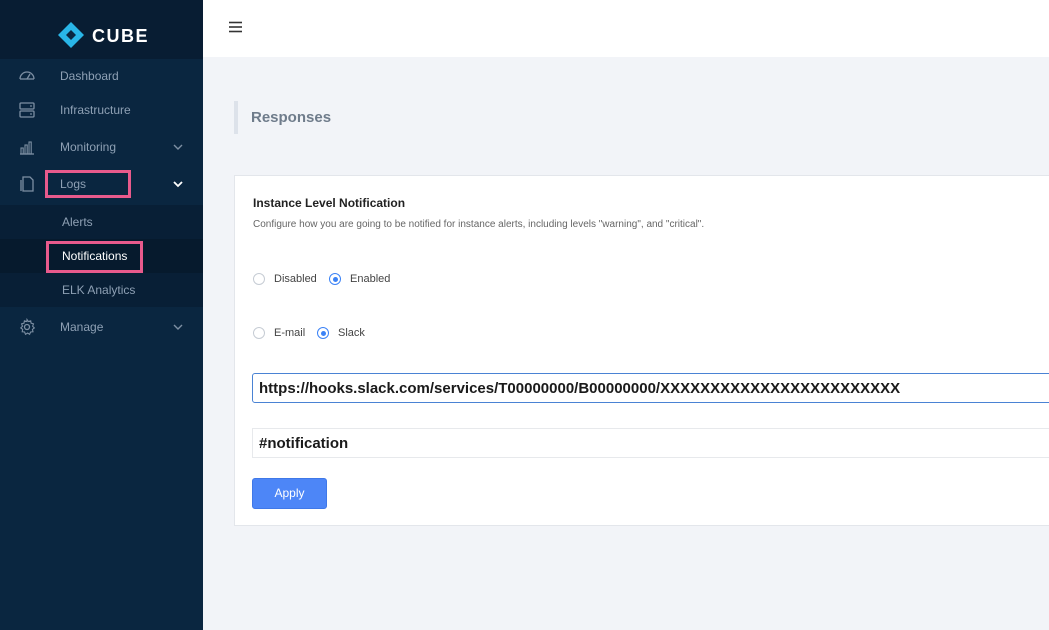 The width and height of the screenshot is (1049, 630). I want to click on notifications-highlight-box, so click(94, 257).